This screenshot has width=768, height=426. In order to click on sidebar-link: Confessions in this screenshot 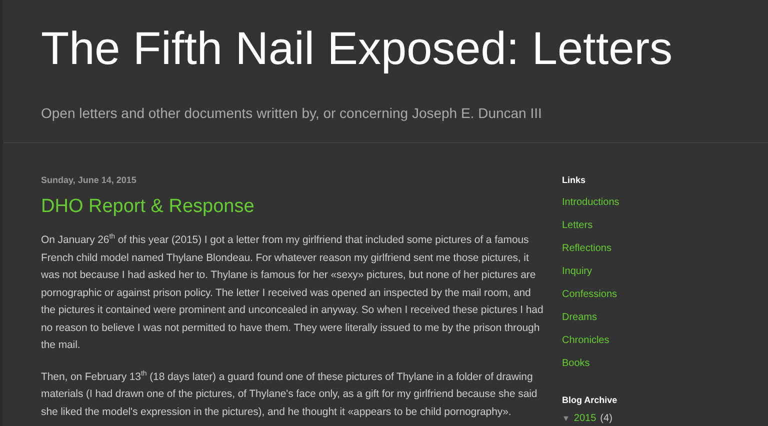, I will do `click(590, 294)`.